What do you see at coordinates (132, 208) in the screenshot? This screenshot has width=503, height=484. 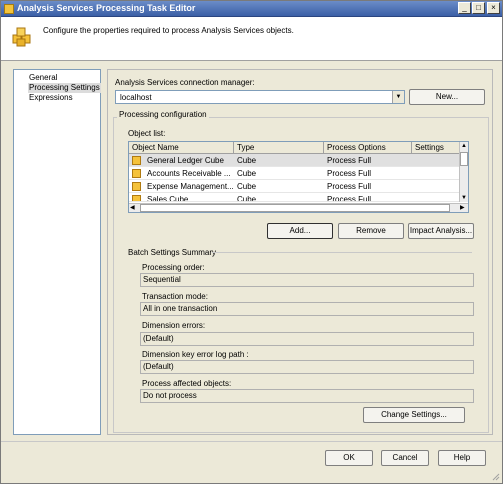 I see `scroll-left-icon: ◀` at bounding box center [132, 208].